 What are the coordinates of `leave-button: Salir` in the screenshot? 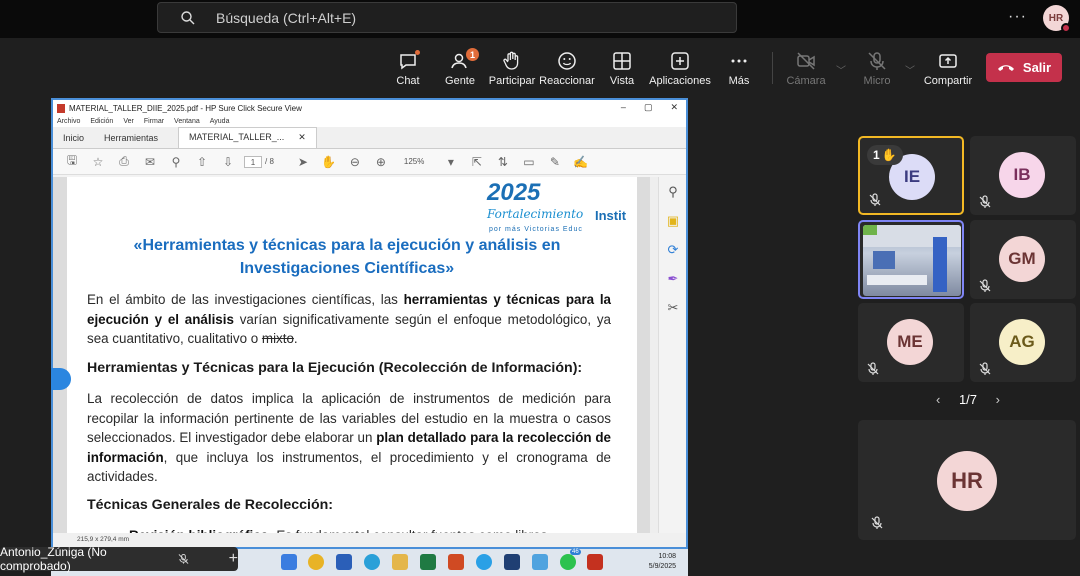 It's located at (1024, 67).